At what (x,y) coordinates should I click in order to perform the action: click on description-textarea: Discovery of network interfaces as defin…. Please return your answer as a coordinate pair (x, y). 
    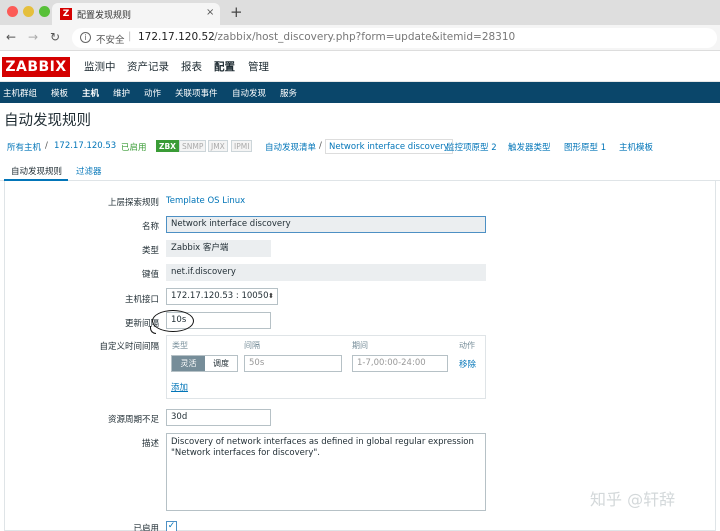
    Looking at the image, I should click on (326, 472).